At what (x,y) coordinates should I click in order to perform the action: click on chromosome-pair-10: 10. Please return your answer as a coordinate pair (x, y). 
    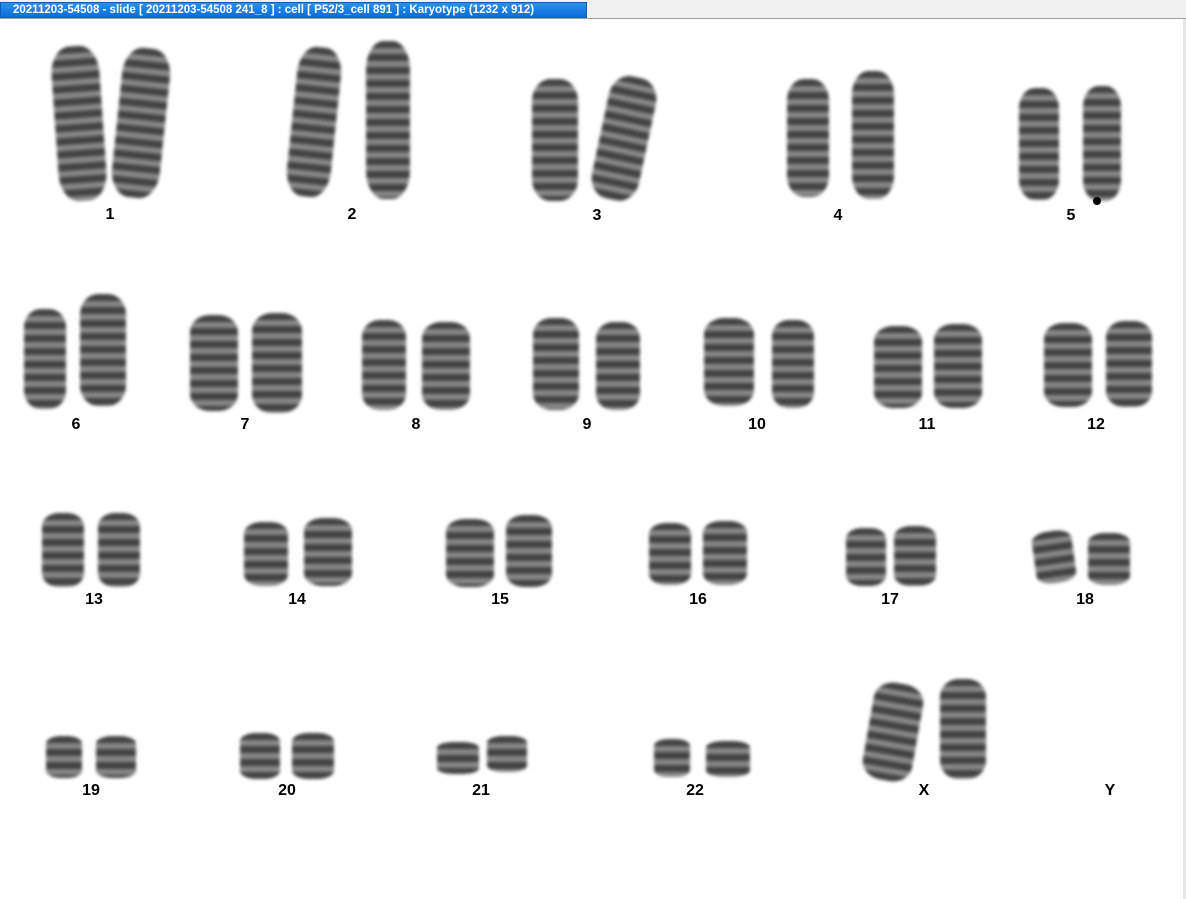
    Looking at the image, I should click on (760, 378).